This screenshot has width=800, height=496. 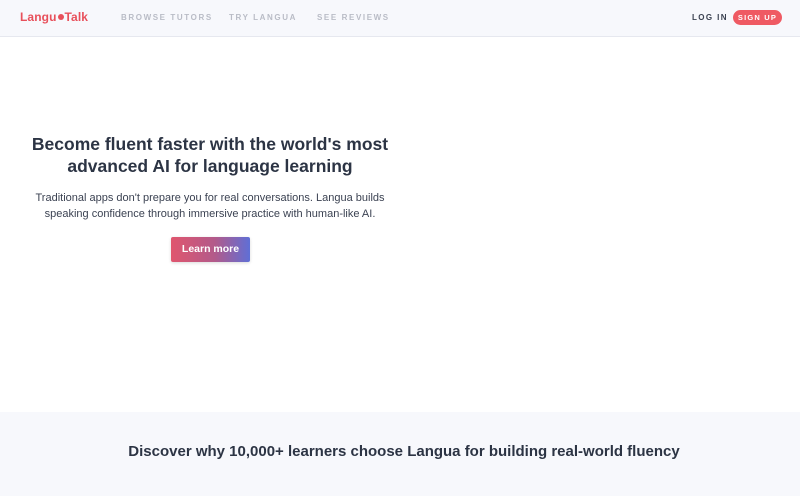 What do you see at coordinates (38, 17) in the screenshot?
I see `logo-text-left: Langu` at bounding box center [38, 17].